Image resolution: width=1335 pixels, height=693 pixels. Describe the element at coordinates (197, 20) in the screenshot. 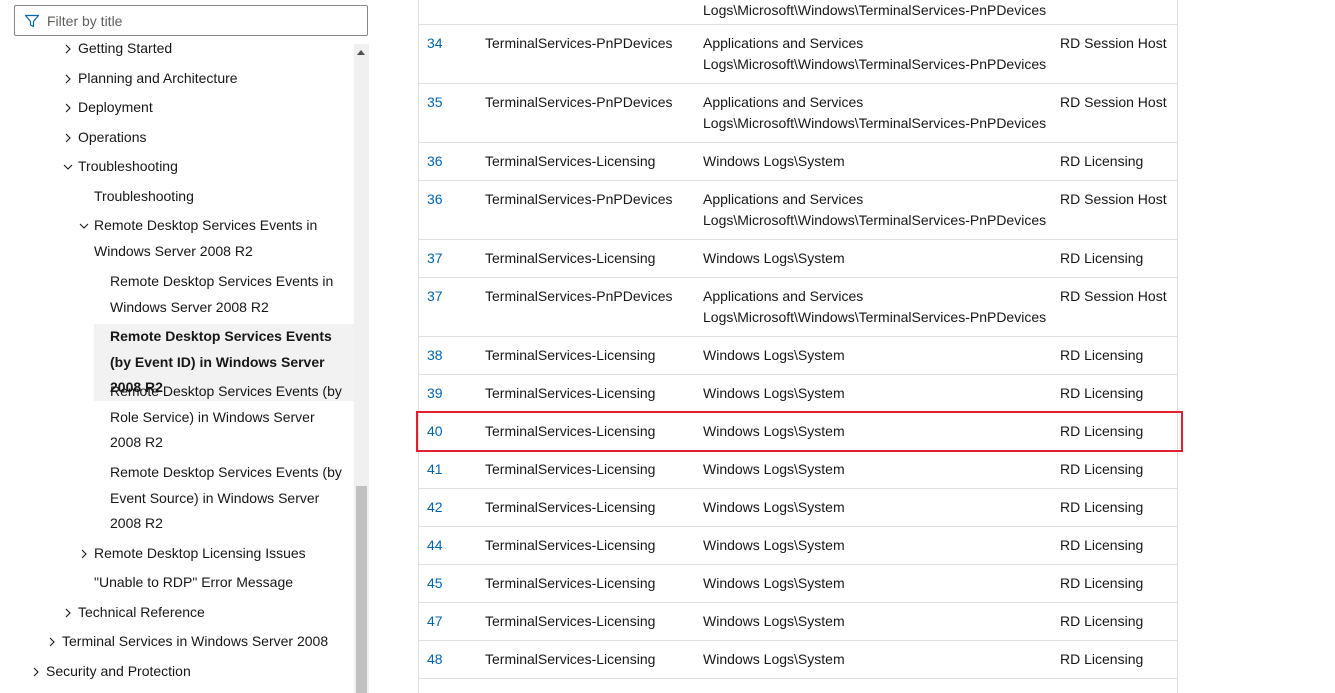

I see `filter-input` at that location.